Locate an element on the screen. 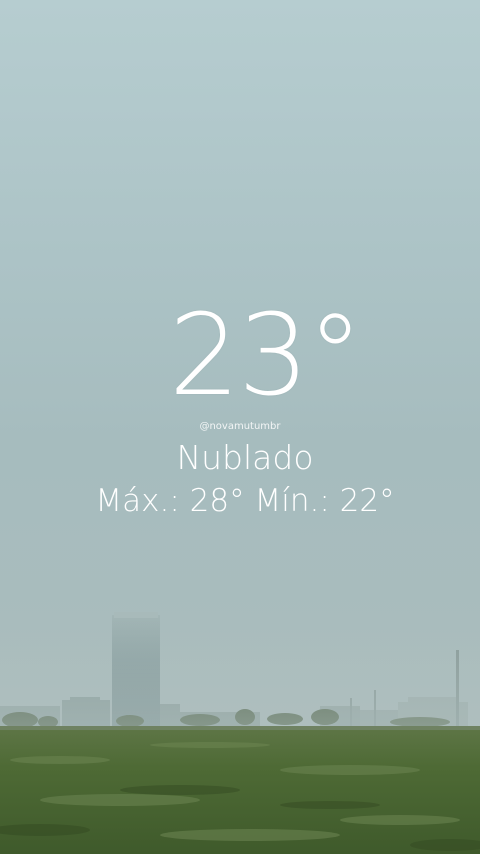 This screenshot has width=480, height=854. min-max-temperatures: Máx.: 28° Mín.: 22° is located at coordinates (240, 501).